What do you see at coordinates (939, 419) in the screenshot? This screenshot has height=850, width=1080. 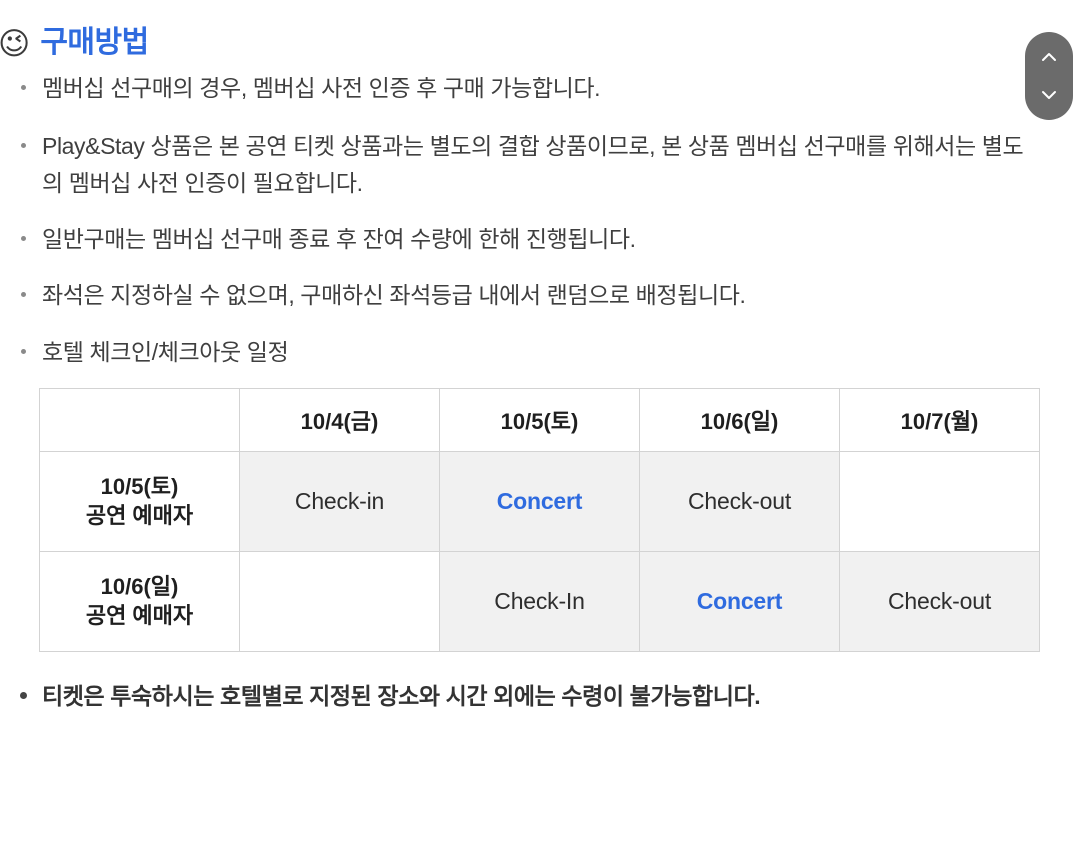 I see `table-header-day-4: 10/7(월)` at bounding box center [939, 419].